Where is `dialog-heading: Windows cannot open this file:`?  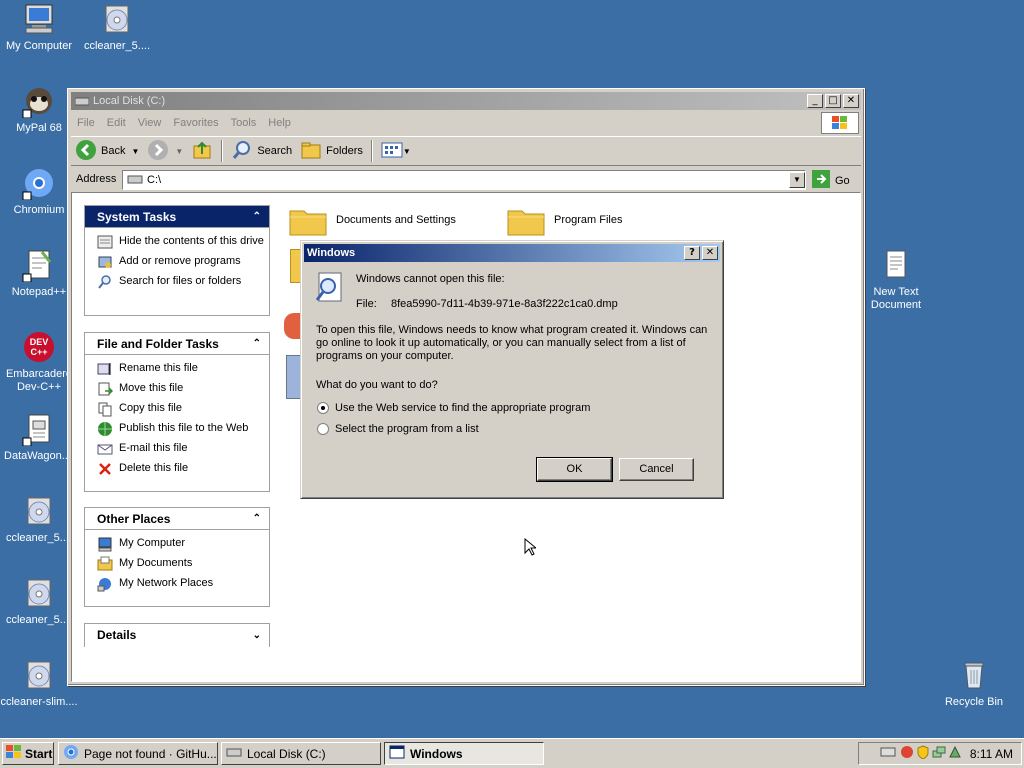 dialog-heading: Windows cannot open this file: is located at coordinates (430, 279).